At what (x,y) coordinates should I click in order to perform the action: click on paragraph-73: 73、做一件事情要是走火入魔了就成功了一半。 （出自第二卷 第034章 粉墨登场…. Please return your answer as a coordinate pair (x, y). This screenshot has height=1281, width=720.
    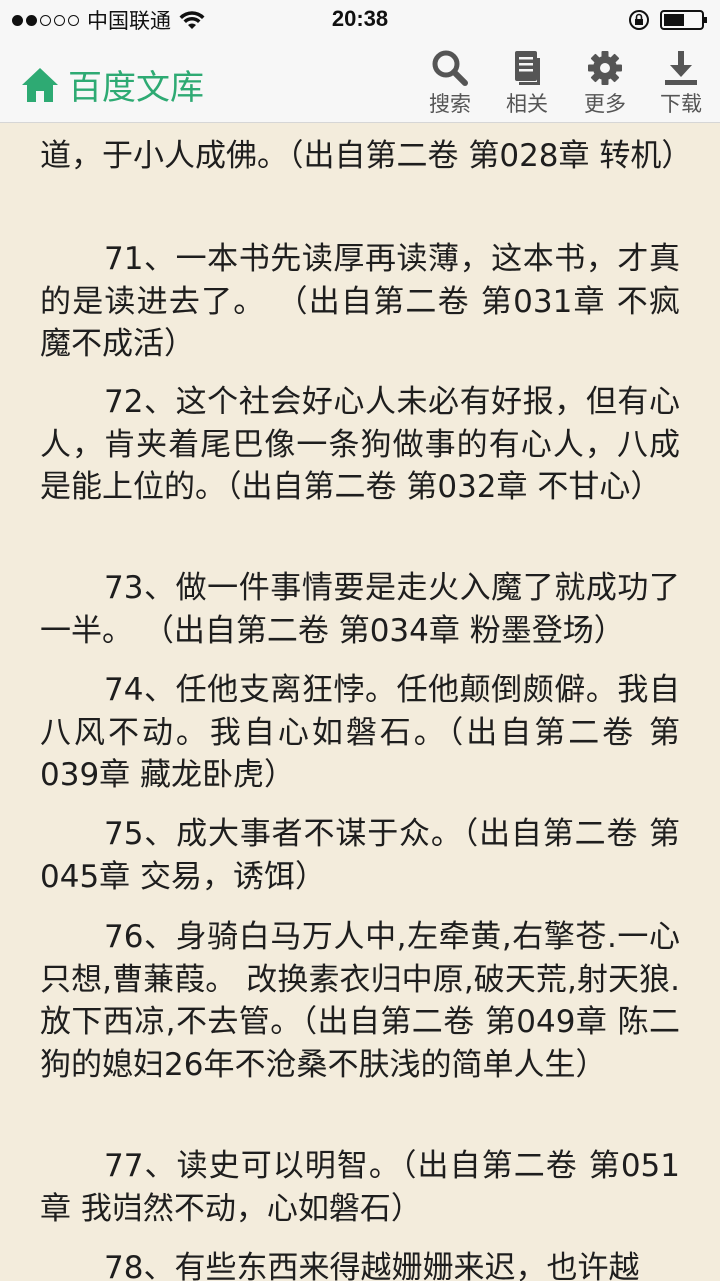
    Looking at the image, I should click on (360, 609).